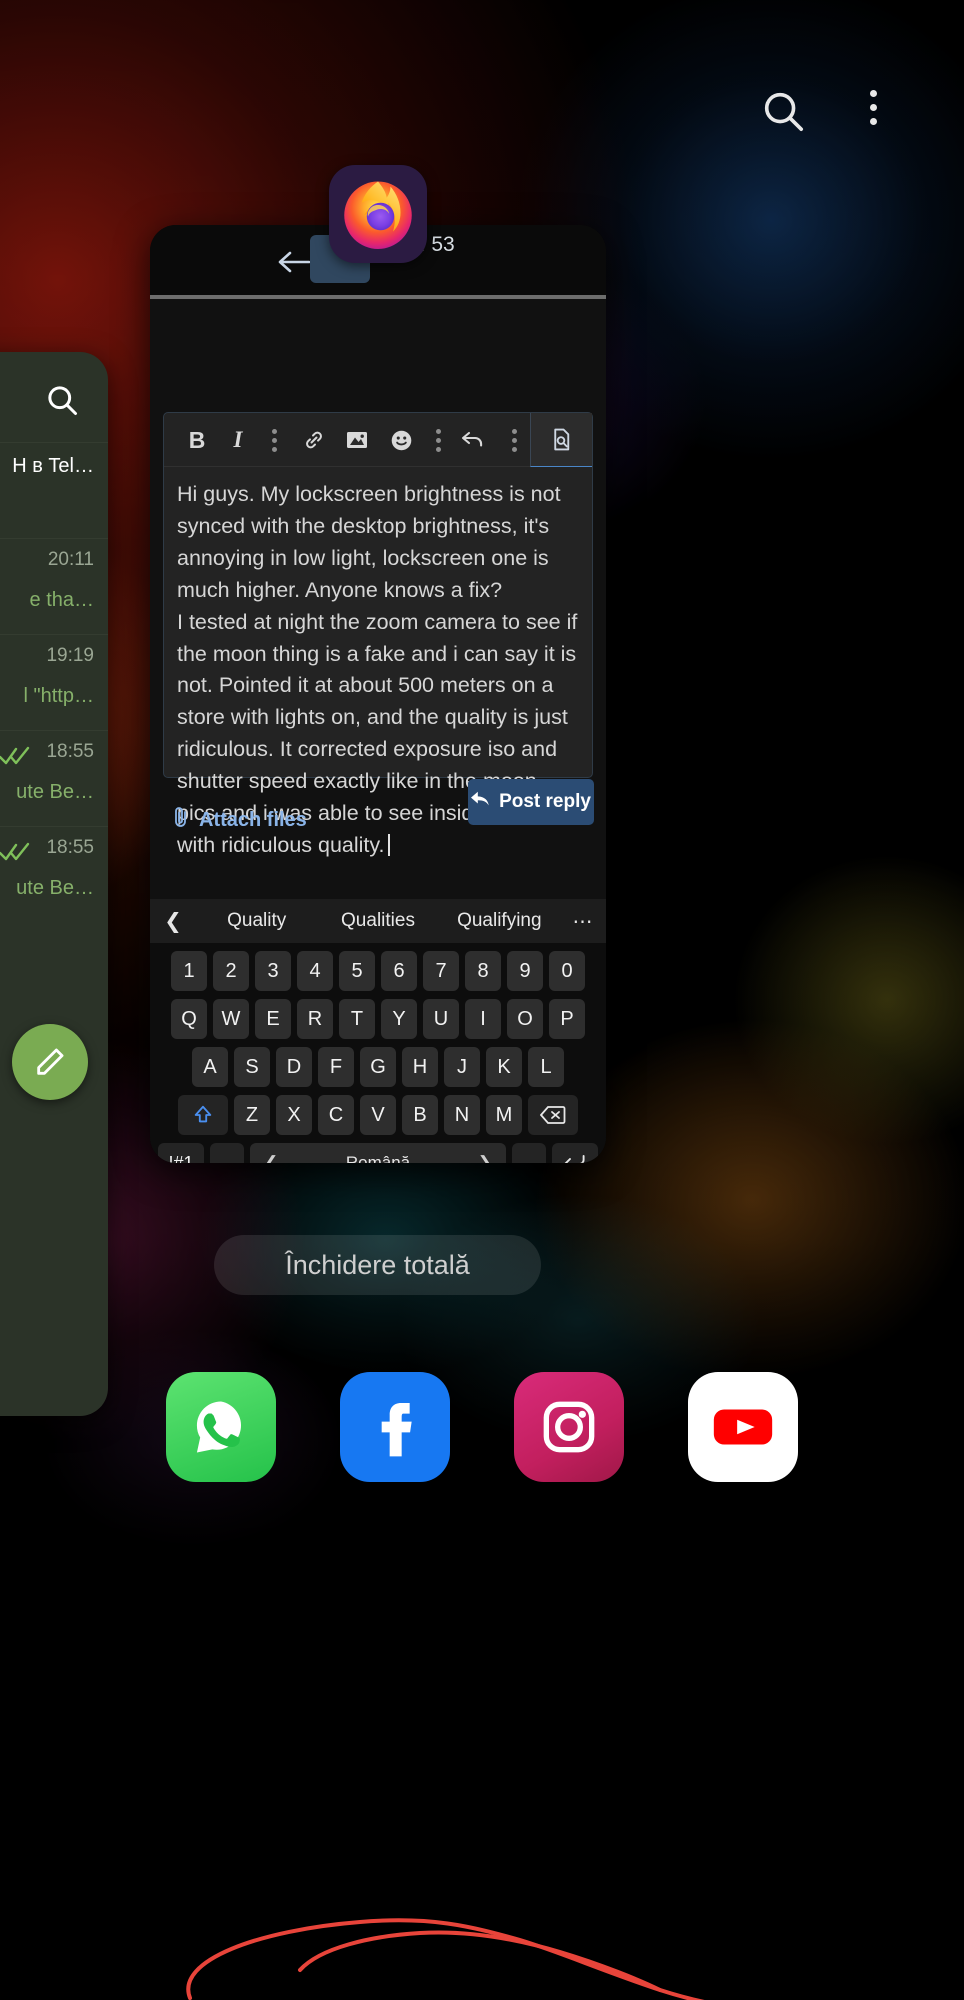  Describe the element at coordinates (873, 107) in the screenshot. I see `overflow-menu-icon` at that location.